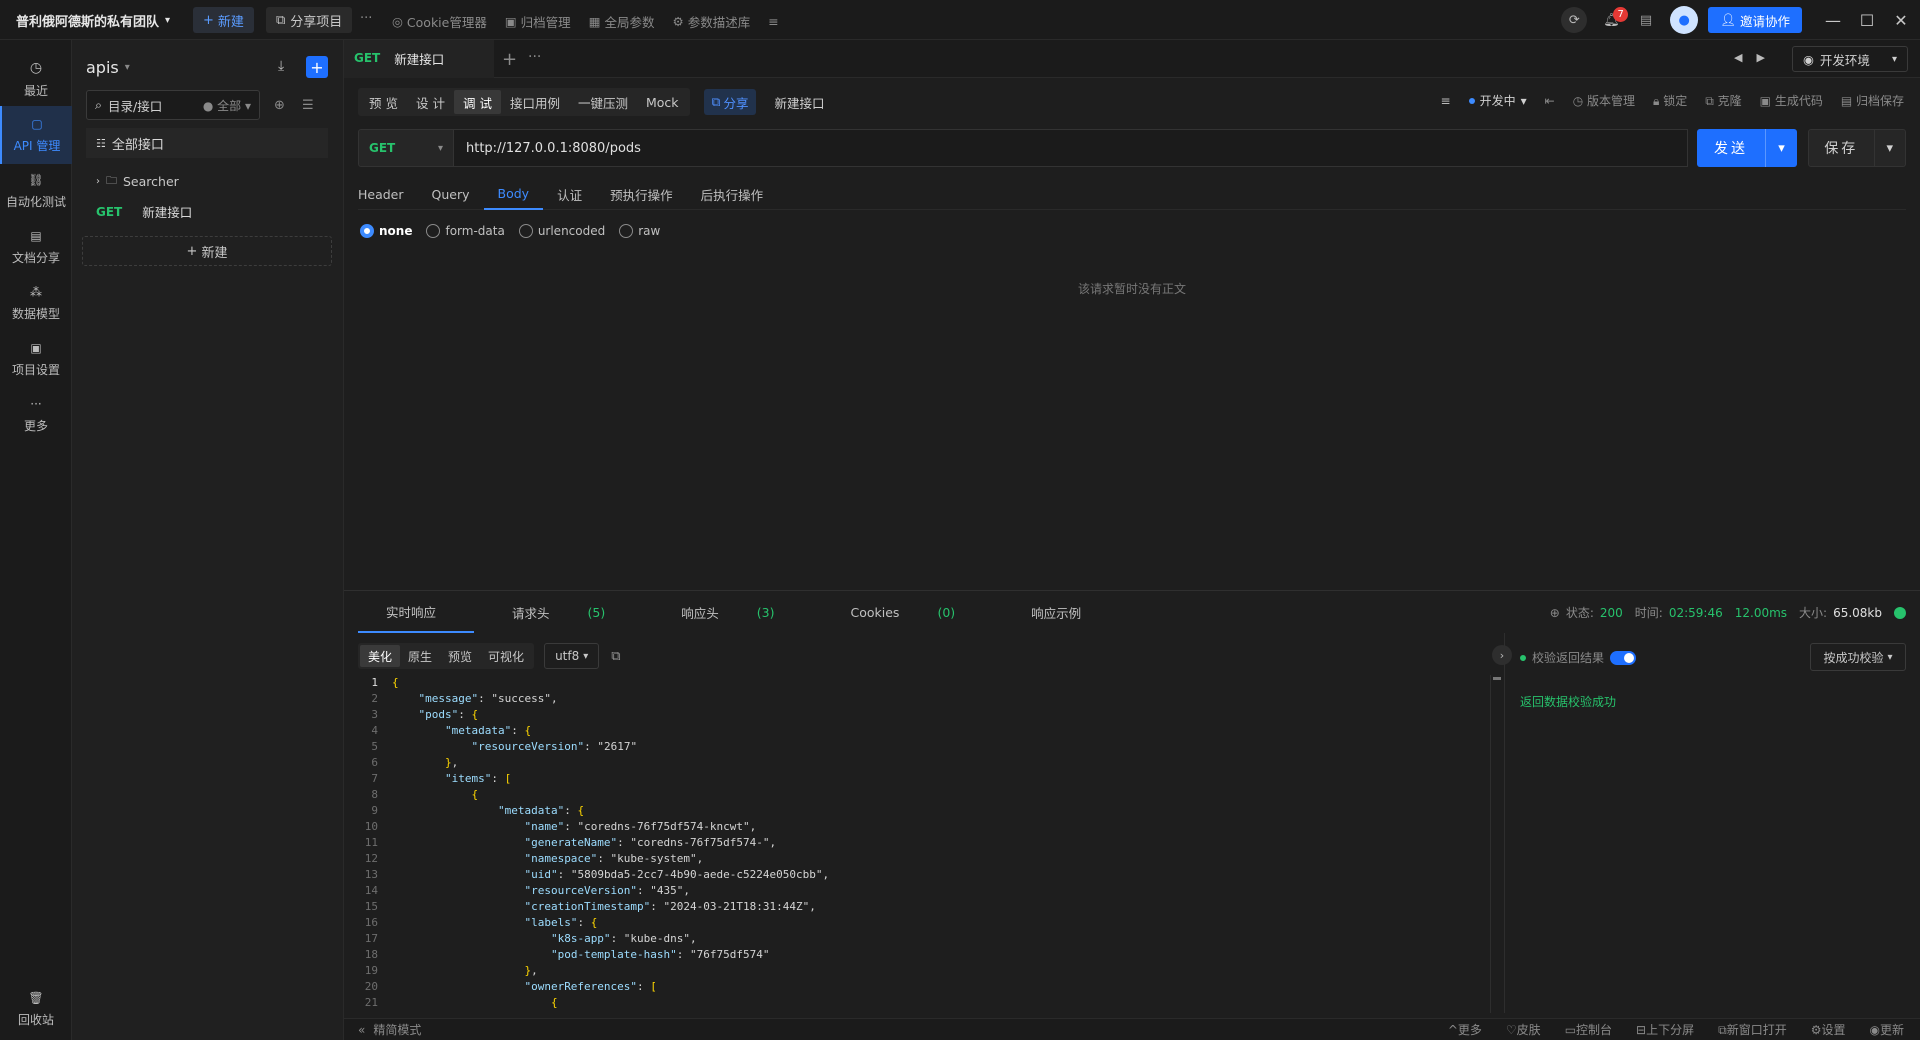 Image resolution: width=1920 pixels, height=1040 pixels. I want to click on expand-icon: ≡, so click(773, 21).